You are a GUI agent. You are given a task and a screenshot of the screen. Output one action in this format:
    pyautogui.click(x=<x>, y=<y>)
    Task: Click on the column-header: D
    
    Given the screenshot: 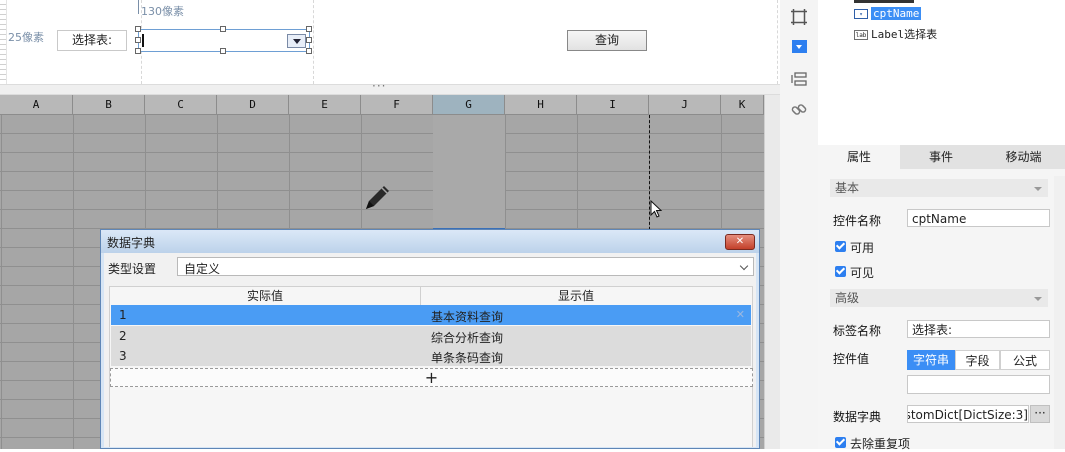 What is the action you would take?
    pyautogui.click(x=253, y=104)
    